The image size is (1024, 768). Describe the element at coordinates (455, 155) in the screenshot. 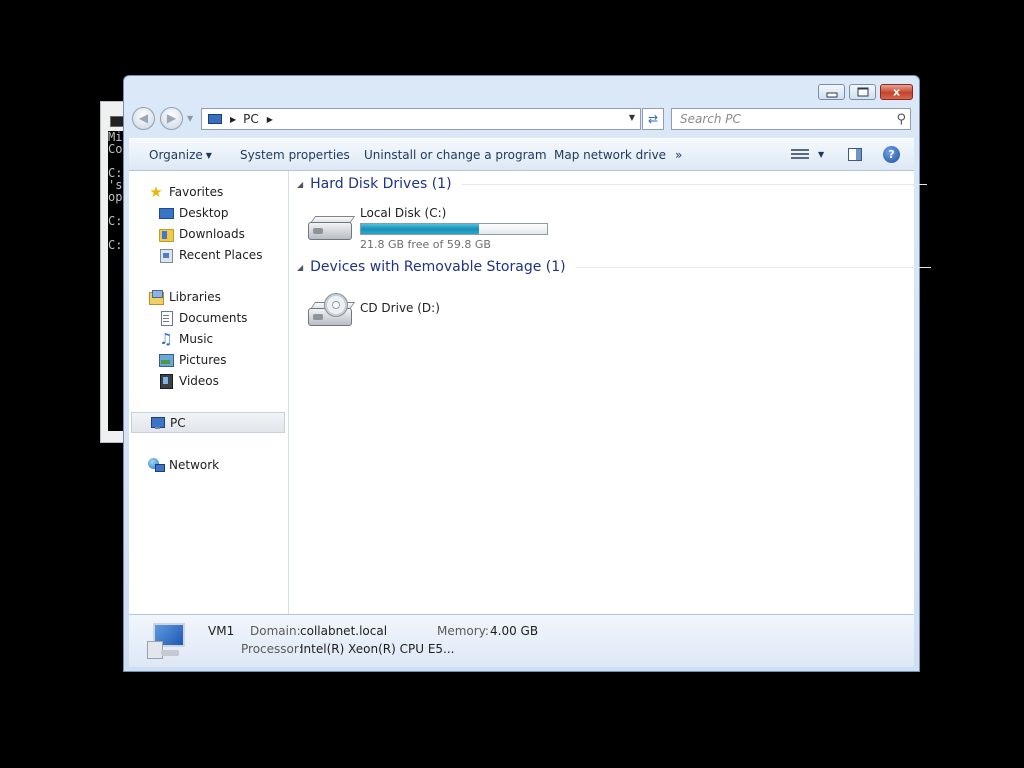

I see `uninstall-program-button: Uninstall or change a program` at that location.